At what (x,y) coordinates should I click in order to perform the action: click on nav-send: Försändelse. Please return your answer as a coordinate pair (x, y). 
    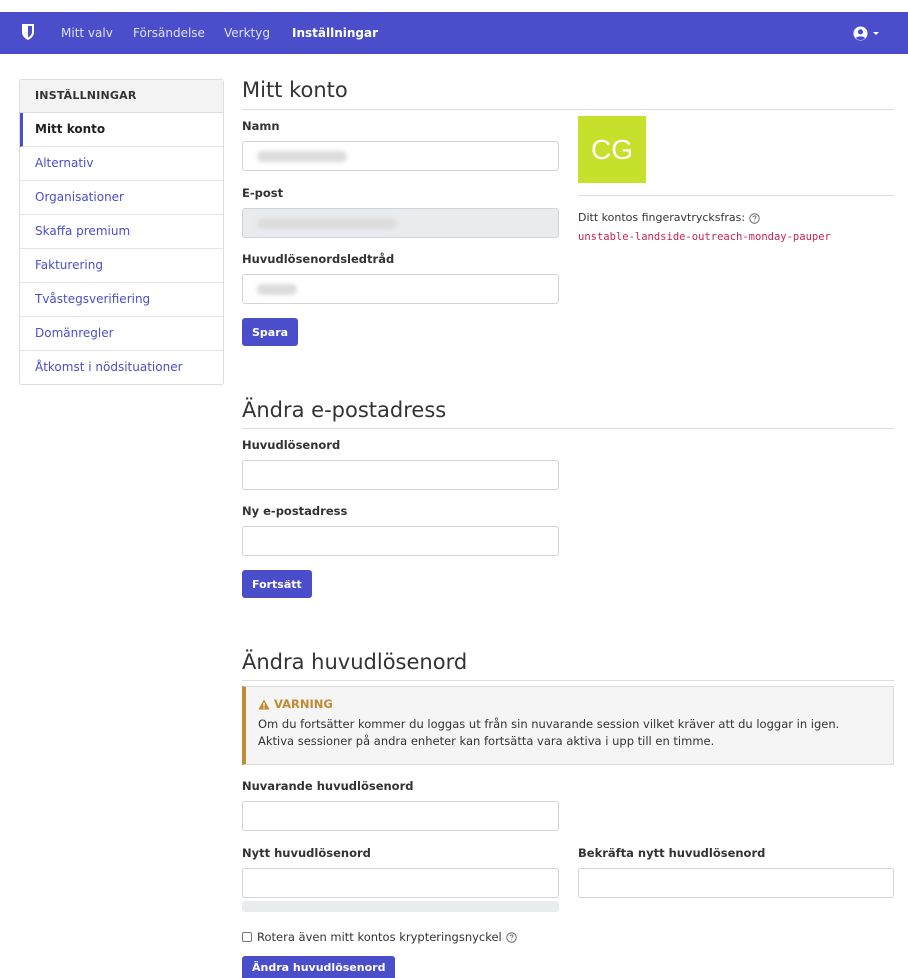
    Looking at the image, I should click on (169, 33).